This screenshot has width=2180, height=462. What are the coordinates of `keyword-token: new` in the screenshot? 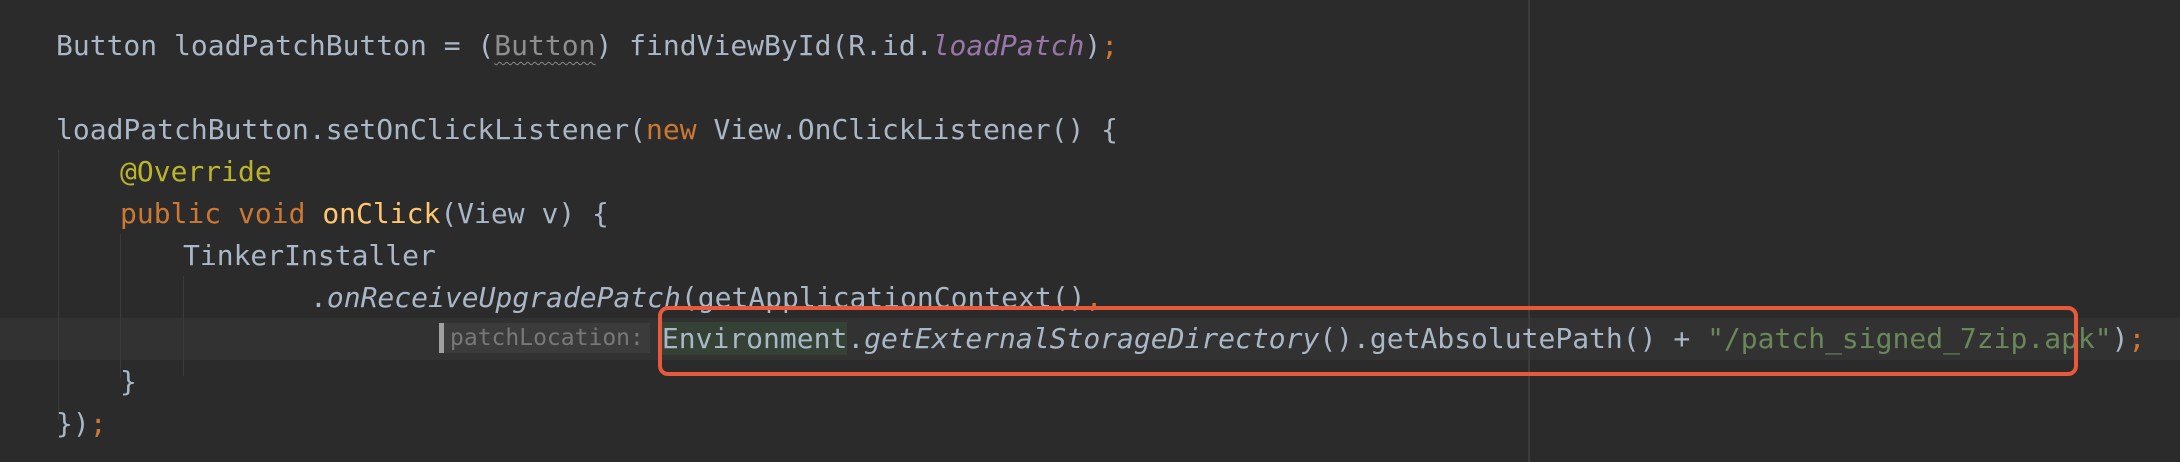 It's located at (671, 129).